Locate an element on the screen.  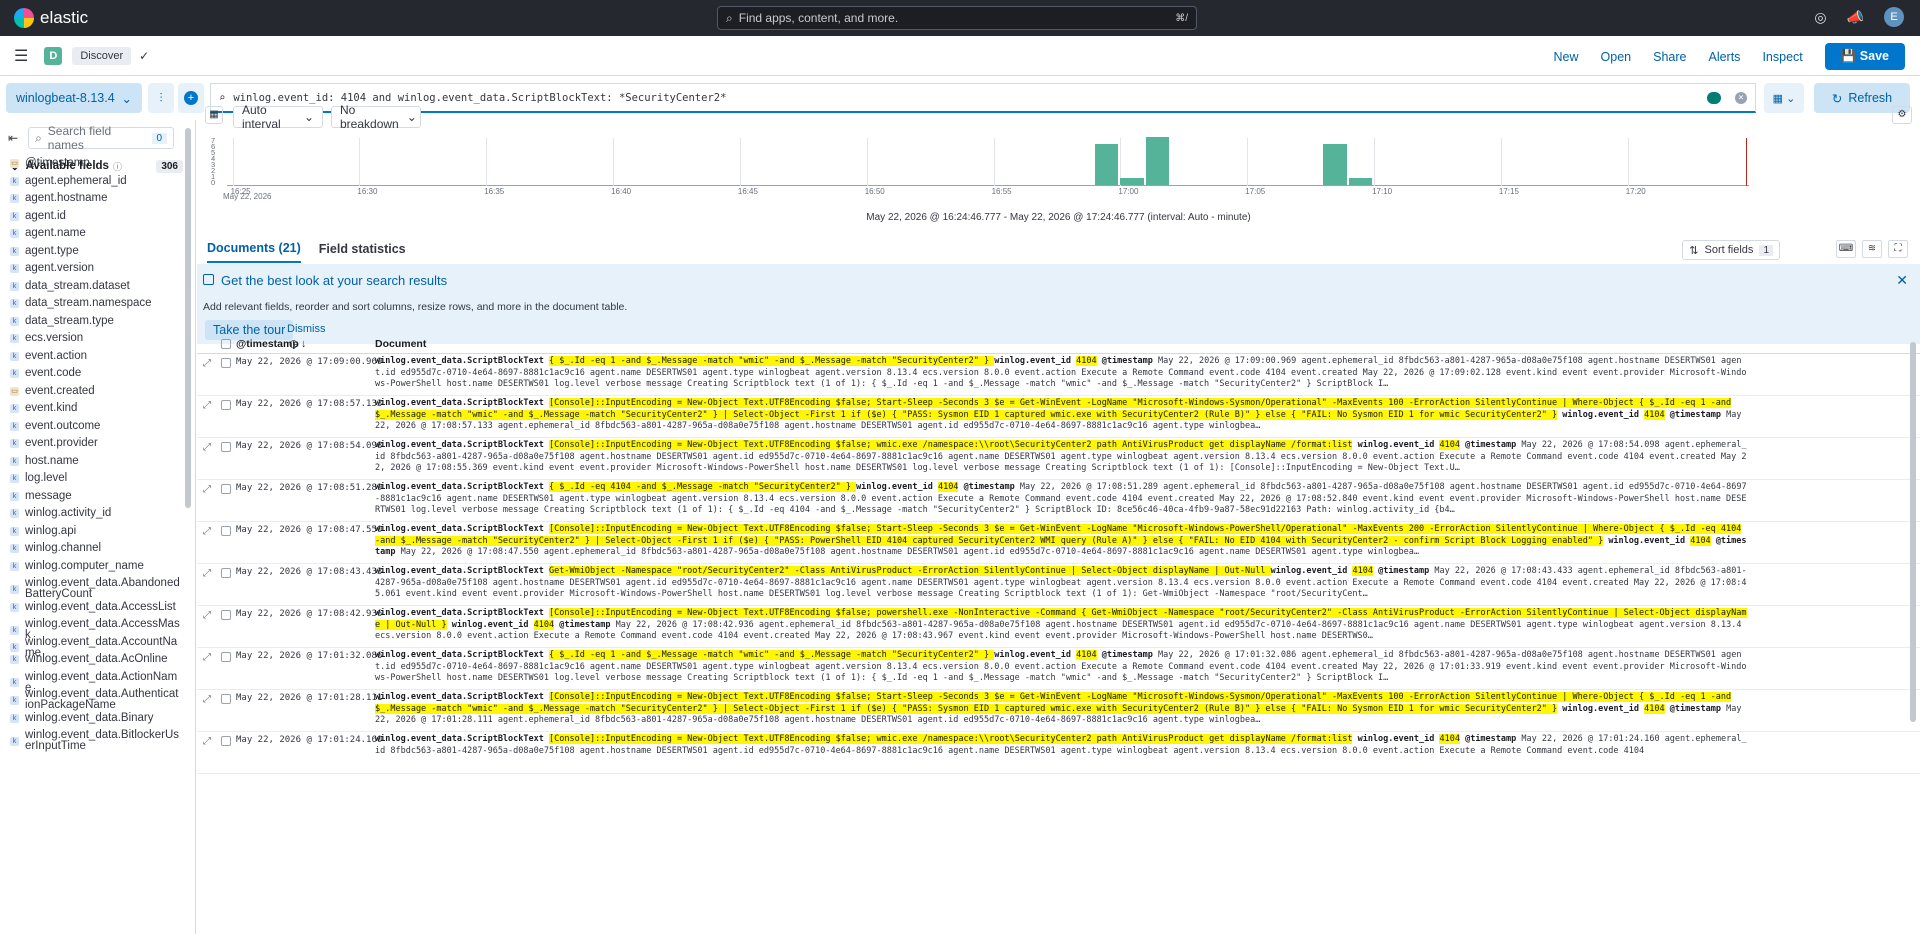
field-item: k agent.hostname is located at coordinates (95, 198).